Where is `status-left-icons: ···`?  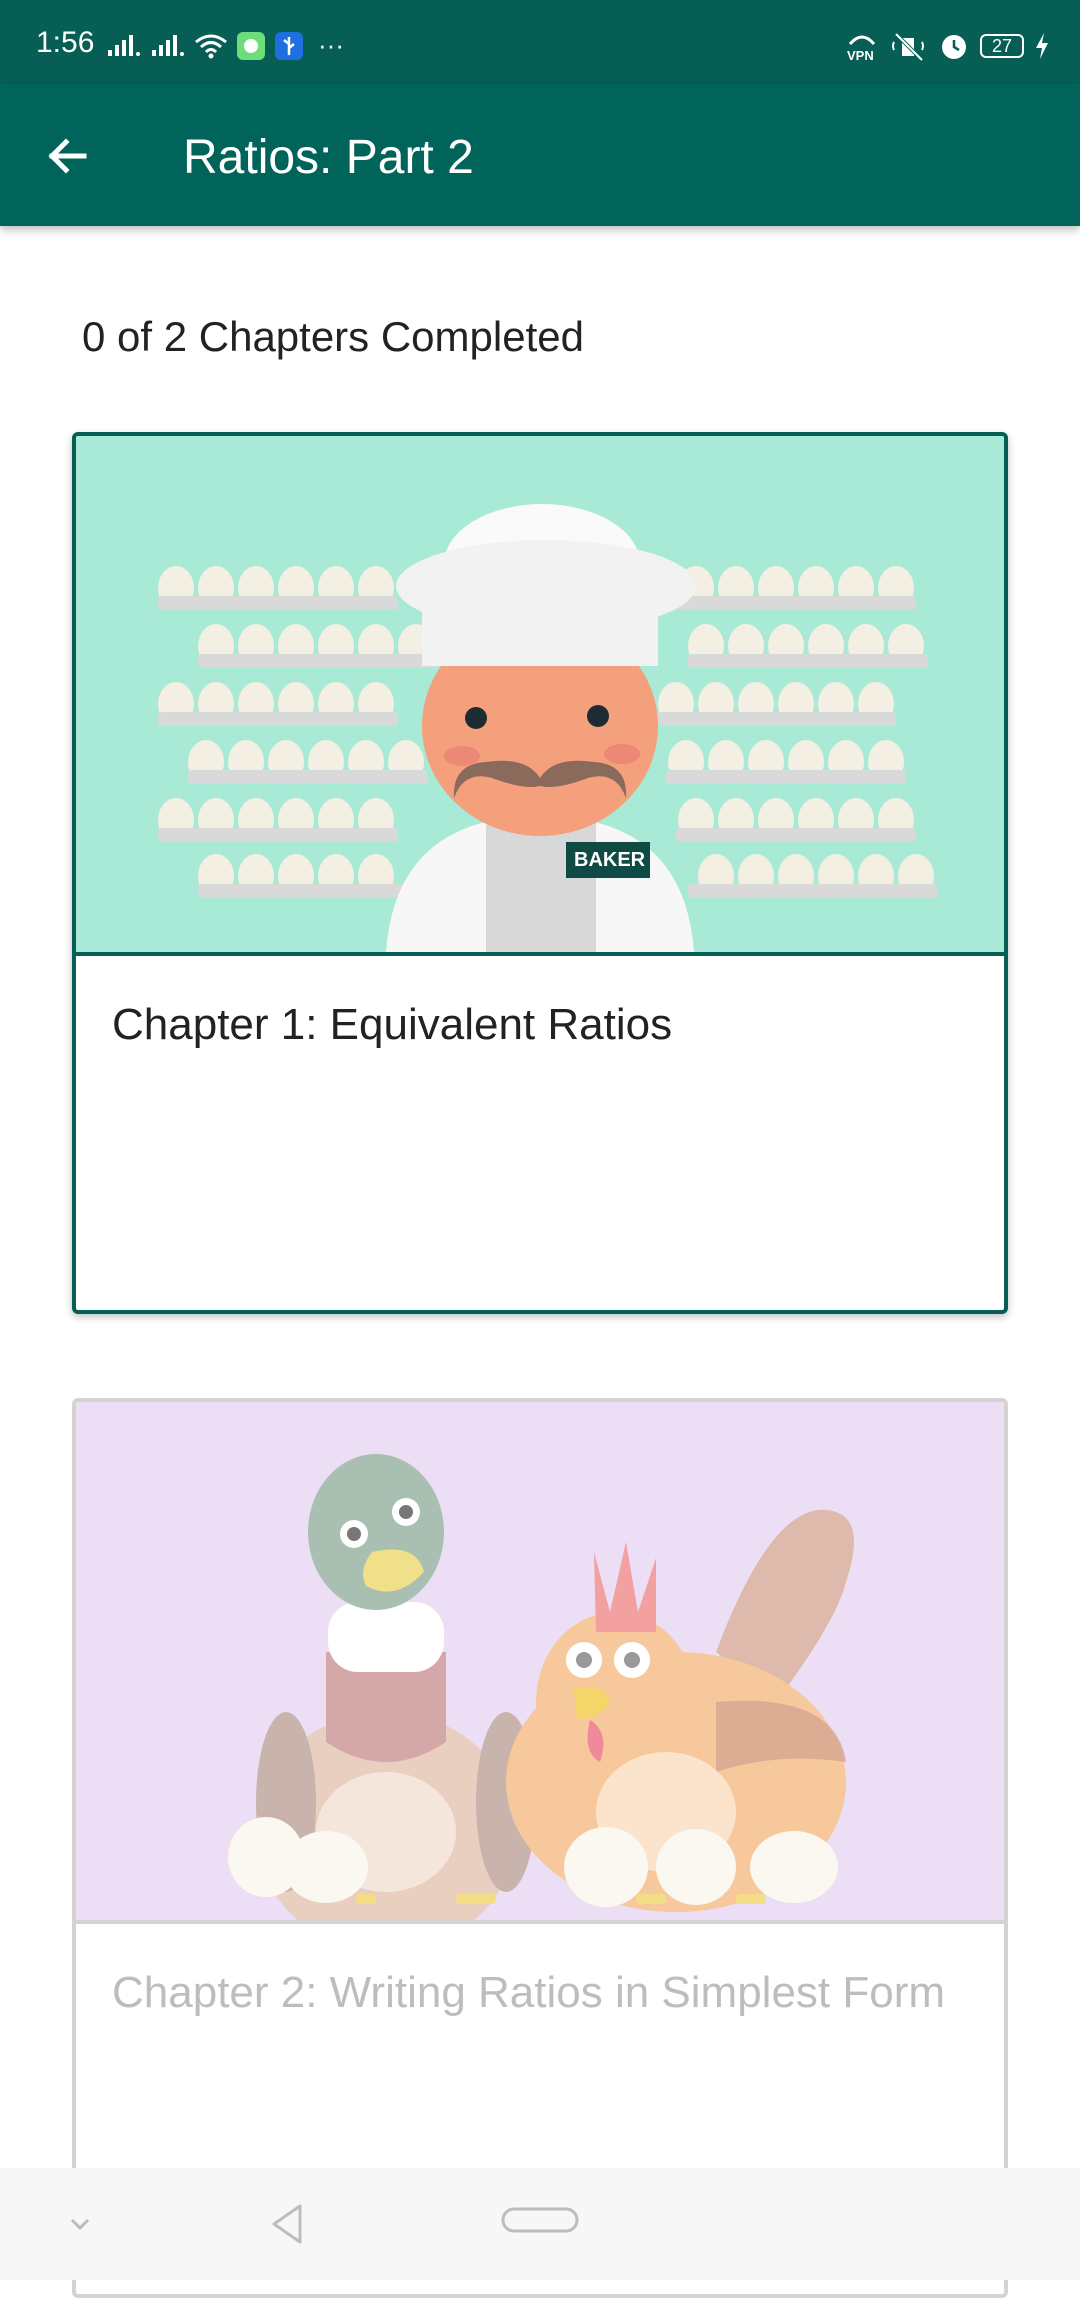 status-left-icons: ··· is located at coordinates (225, 45).